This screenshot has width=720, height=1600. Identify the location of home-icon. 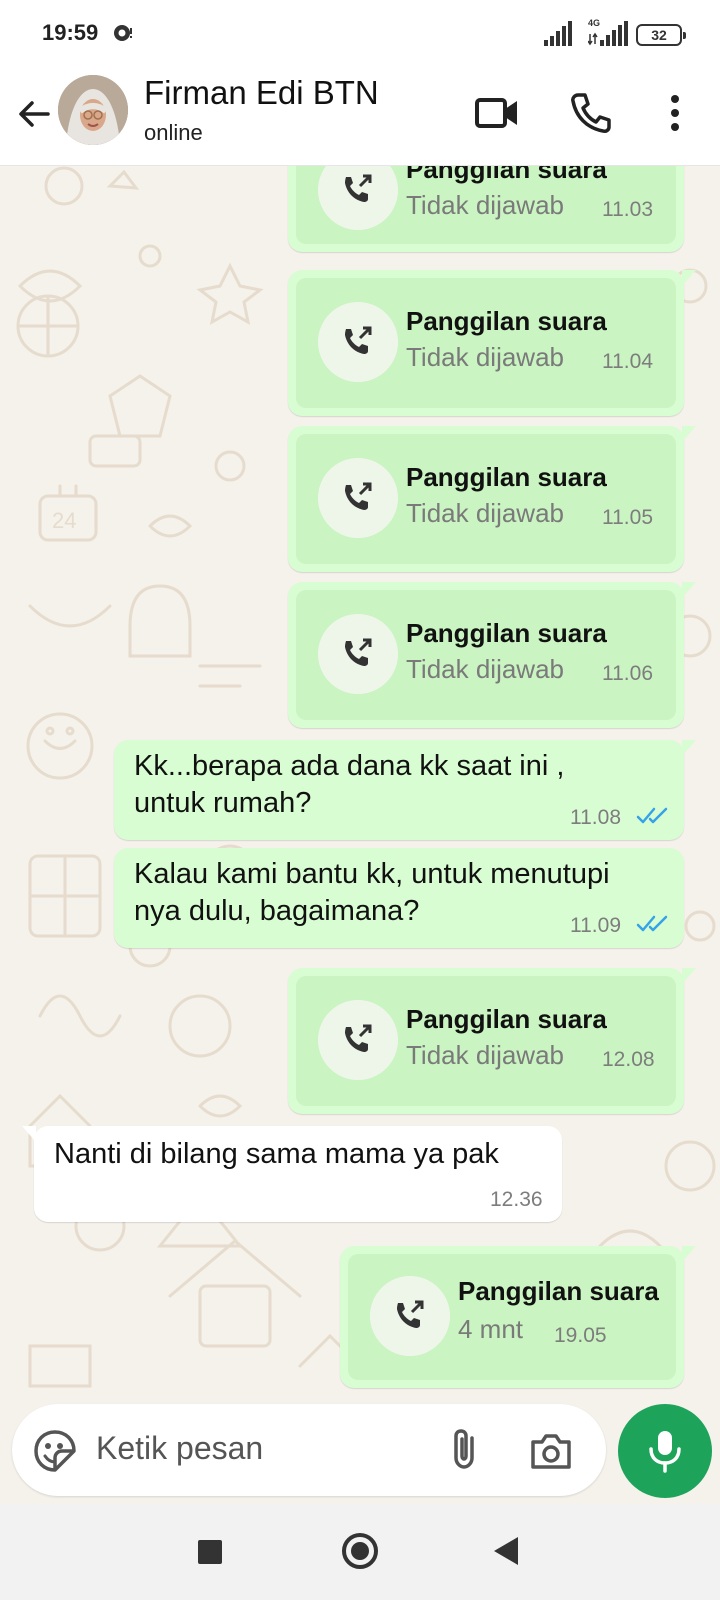
(360, 1551).